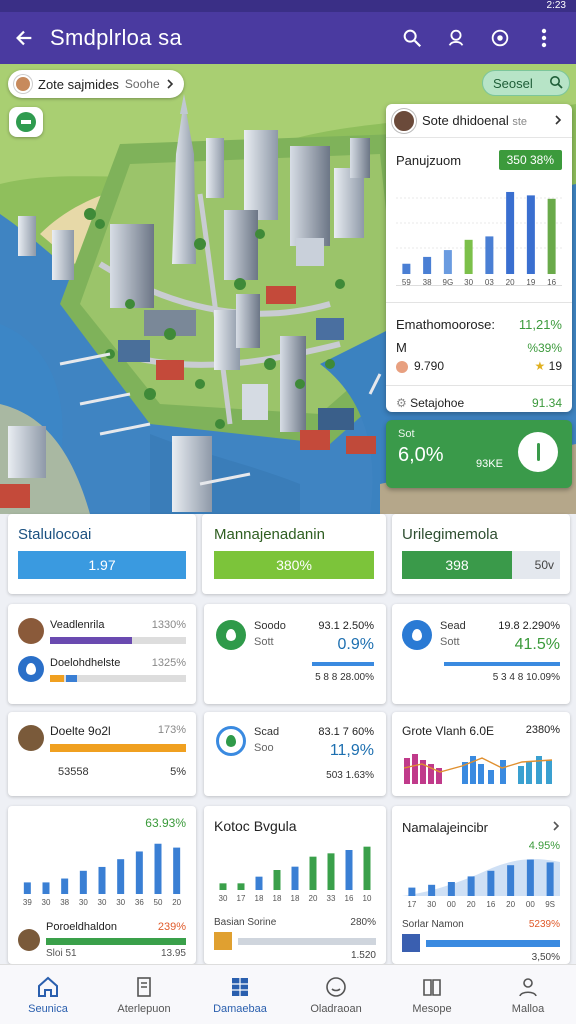 The image size is (576, 1024). What do you see at coordinates (102, 554) in the screenshot?
I see `tile-1: Stalulocoai 1.97` at bounding box center [102, 554].